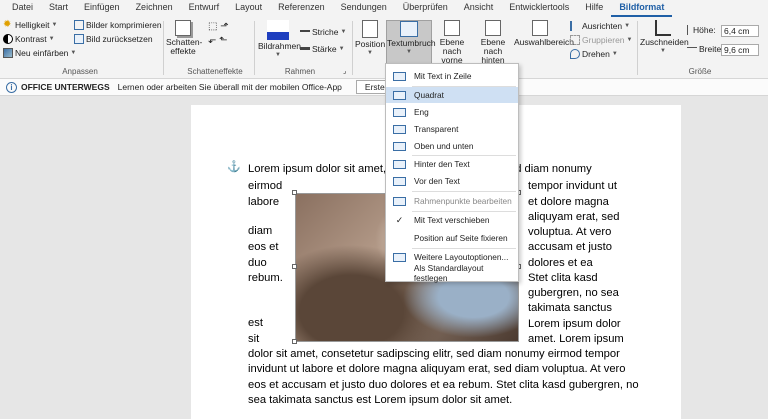  I want to click on recolor-icon, so click(8, 53).